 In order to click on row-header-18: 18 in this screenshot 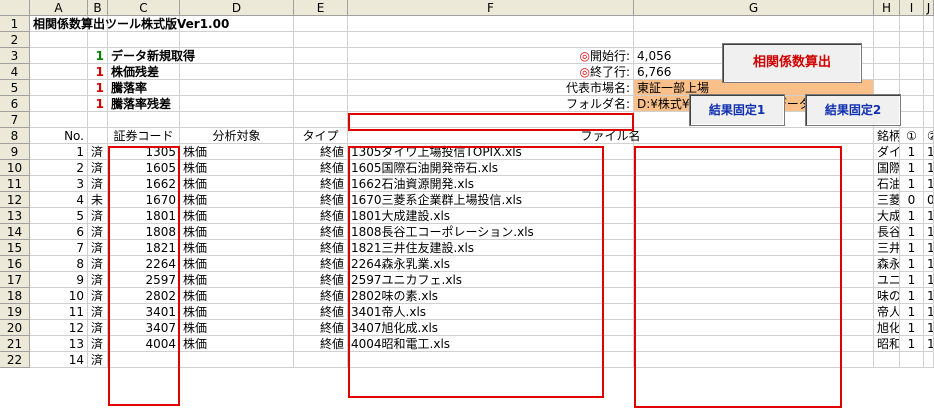, I will do `click(15, 296)`.